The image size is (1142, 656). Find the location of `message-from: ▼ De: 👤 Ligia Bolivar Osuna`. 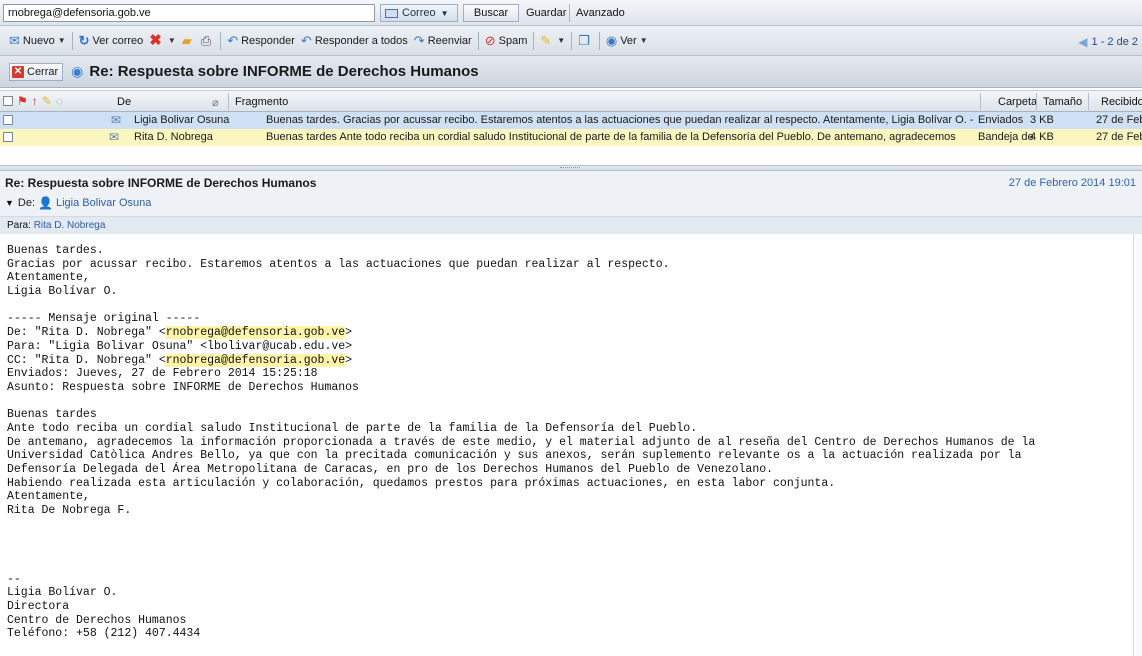

message-from: ▼ De: 👤 Ligia Bolivar Osuna is located at coordinates (78, 203).